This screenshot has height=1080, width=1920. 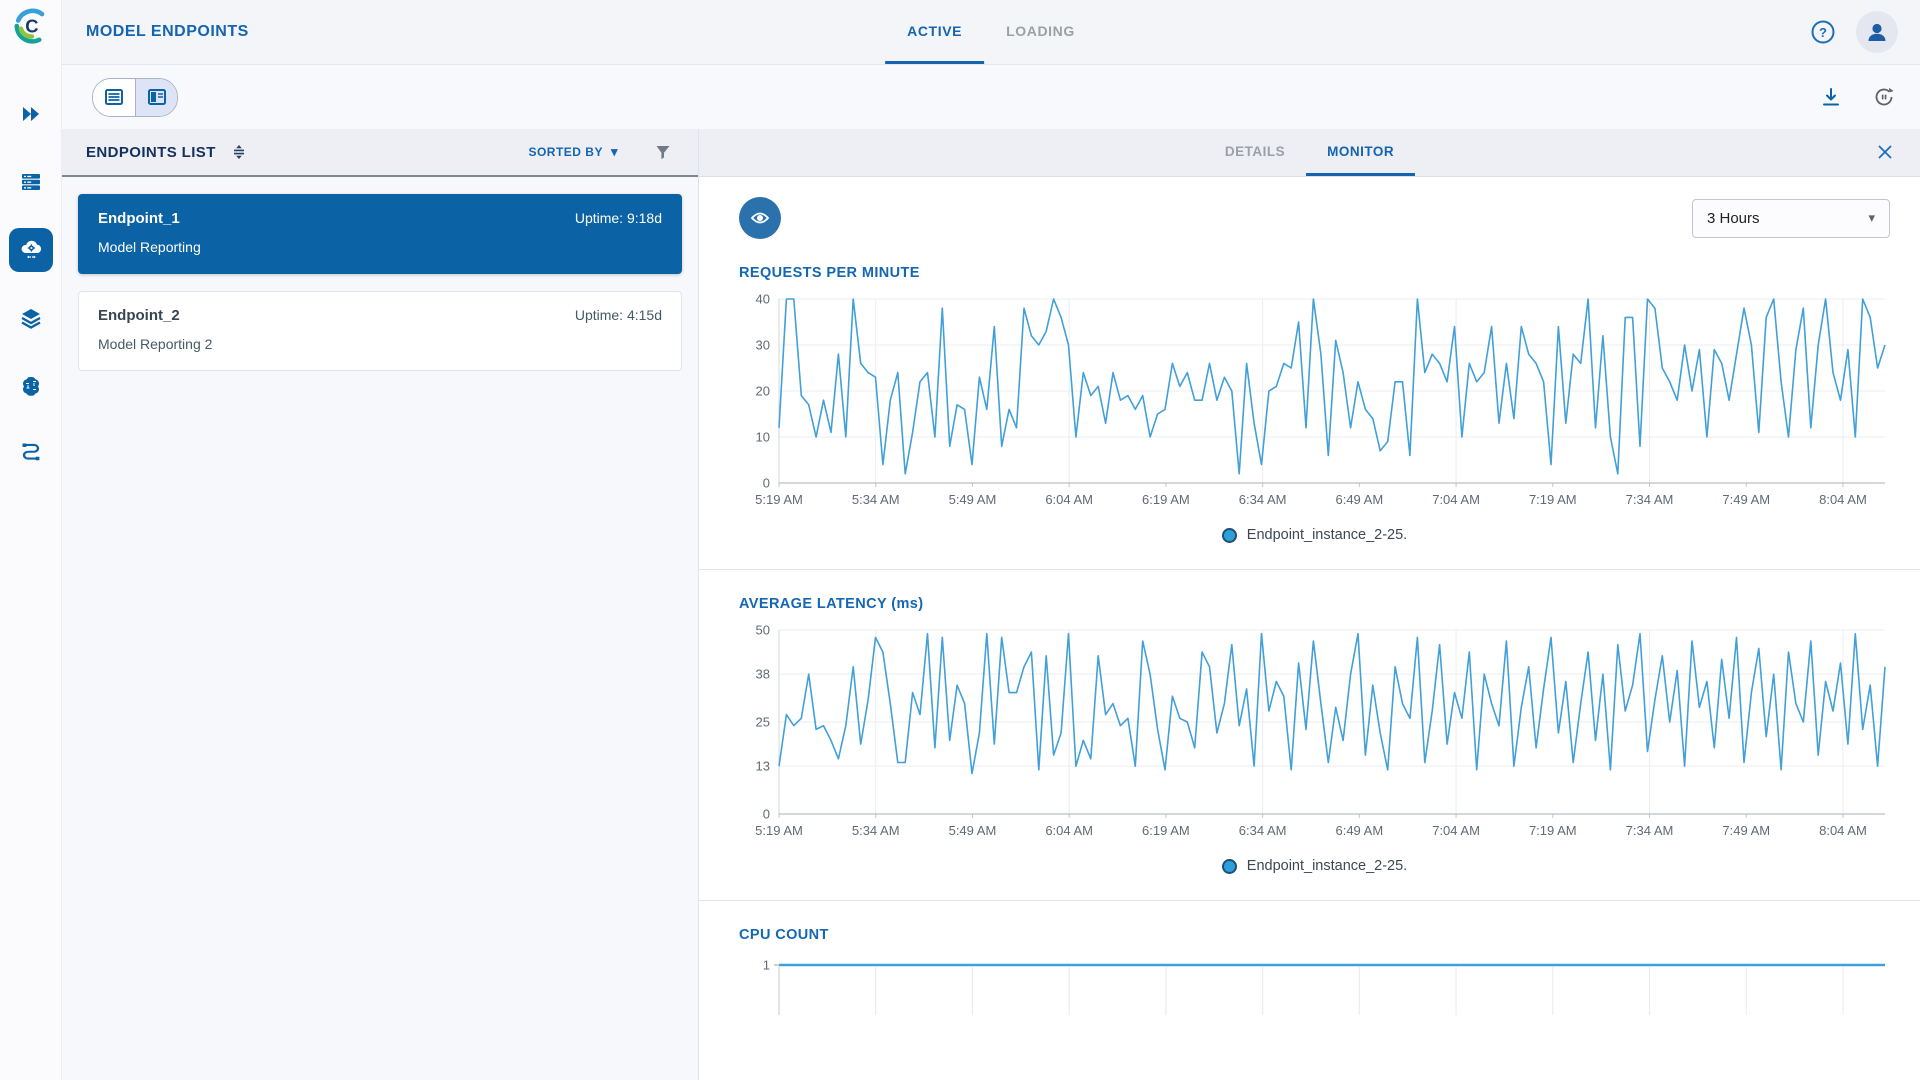 What do you see at coordinates (876, 830) in the screenshot?
I see `svg-text: 5:34 AM` at bounding box center [876, 830].